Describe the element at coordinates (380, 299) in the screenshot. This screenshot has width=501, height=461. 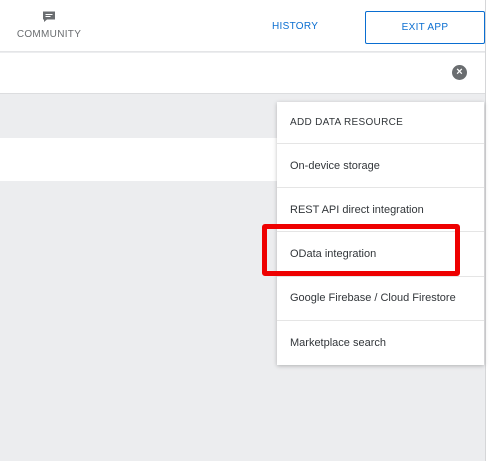
I see `menu-item-firebase: Google Firebase / Cloud Firestore` at that location.